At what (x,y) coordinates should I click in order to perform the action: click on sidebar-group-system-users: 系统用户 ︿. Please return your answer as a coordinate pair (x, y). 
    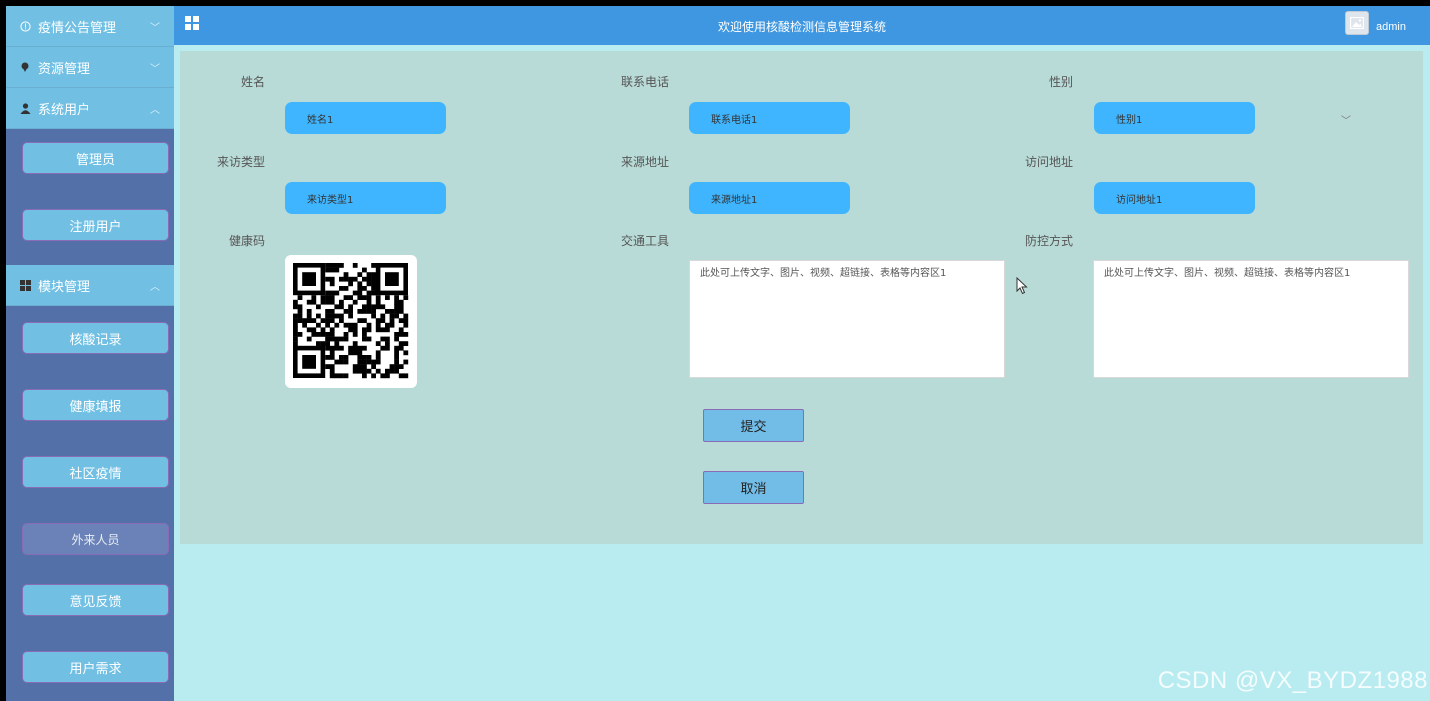
    Looking at the image, I should click on (90, 108).